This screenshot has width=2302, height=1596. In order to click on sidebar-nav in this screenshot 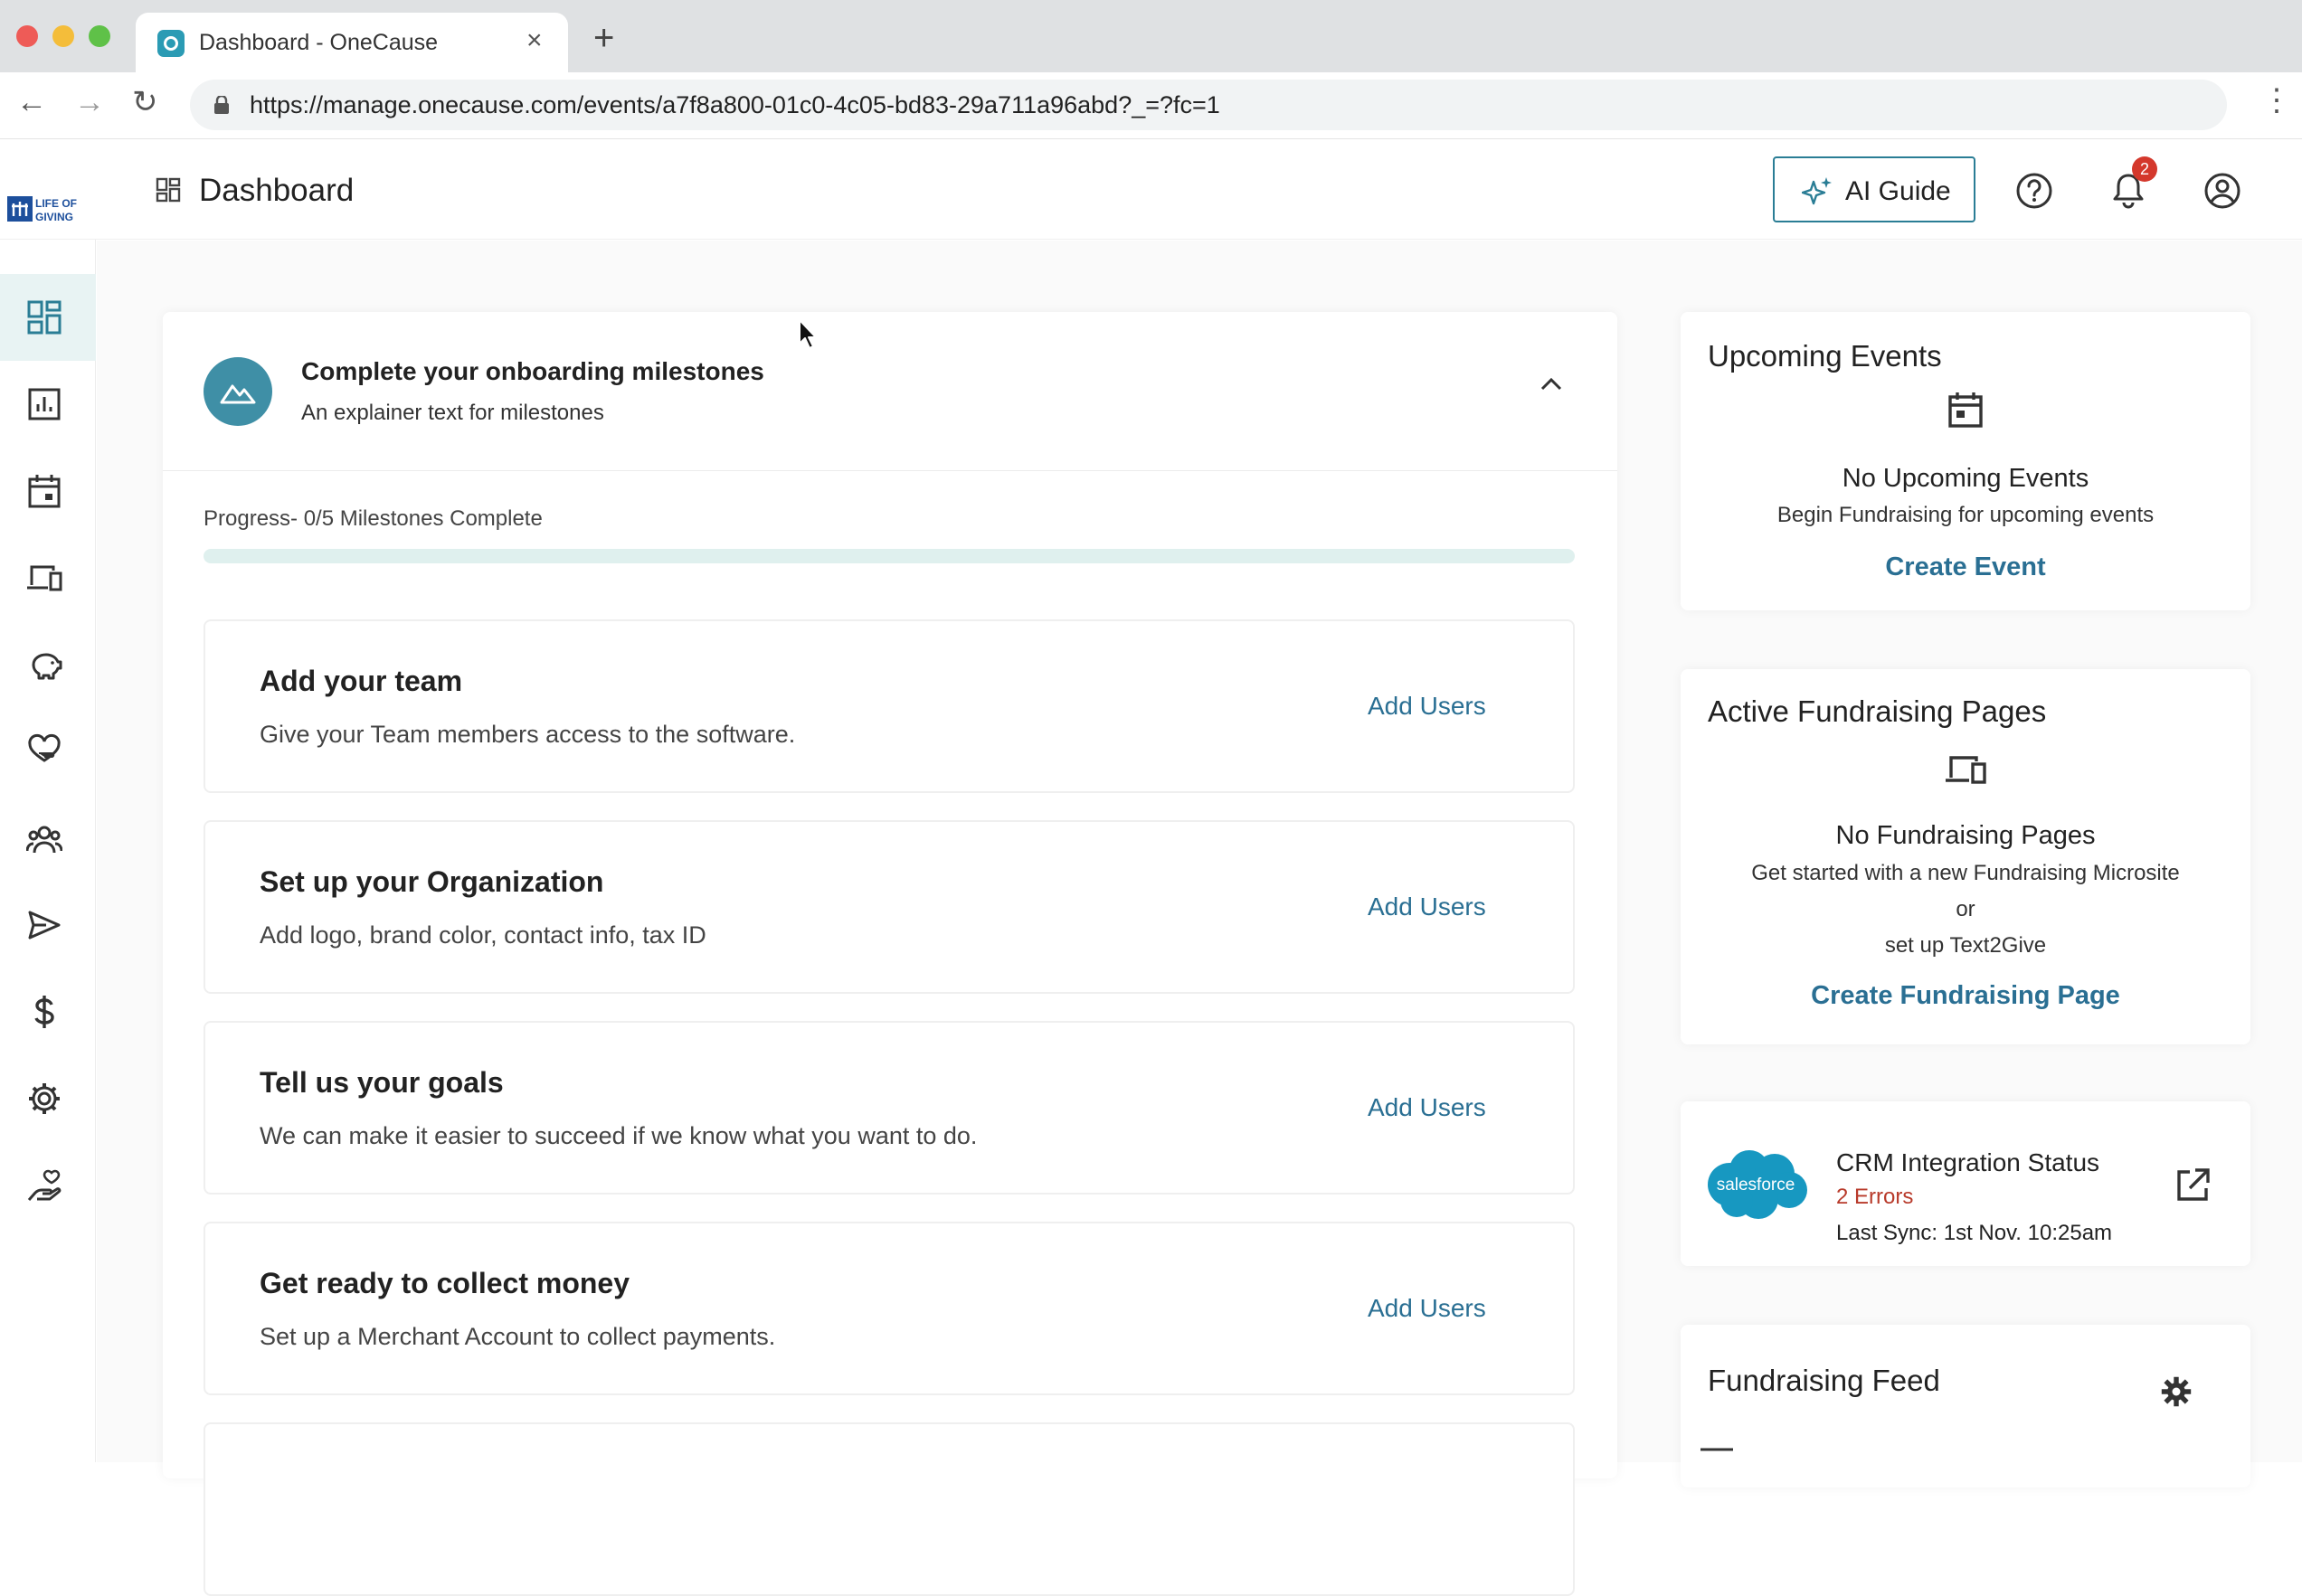, I will do `click(48, 851)`.